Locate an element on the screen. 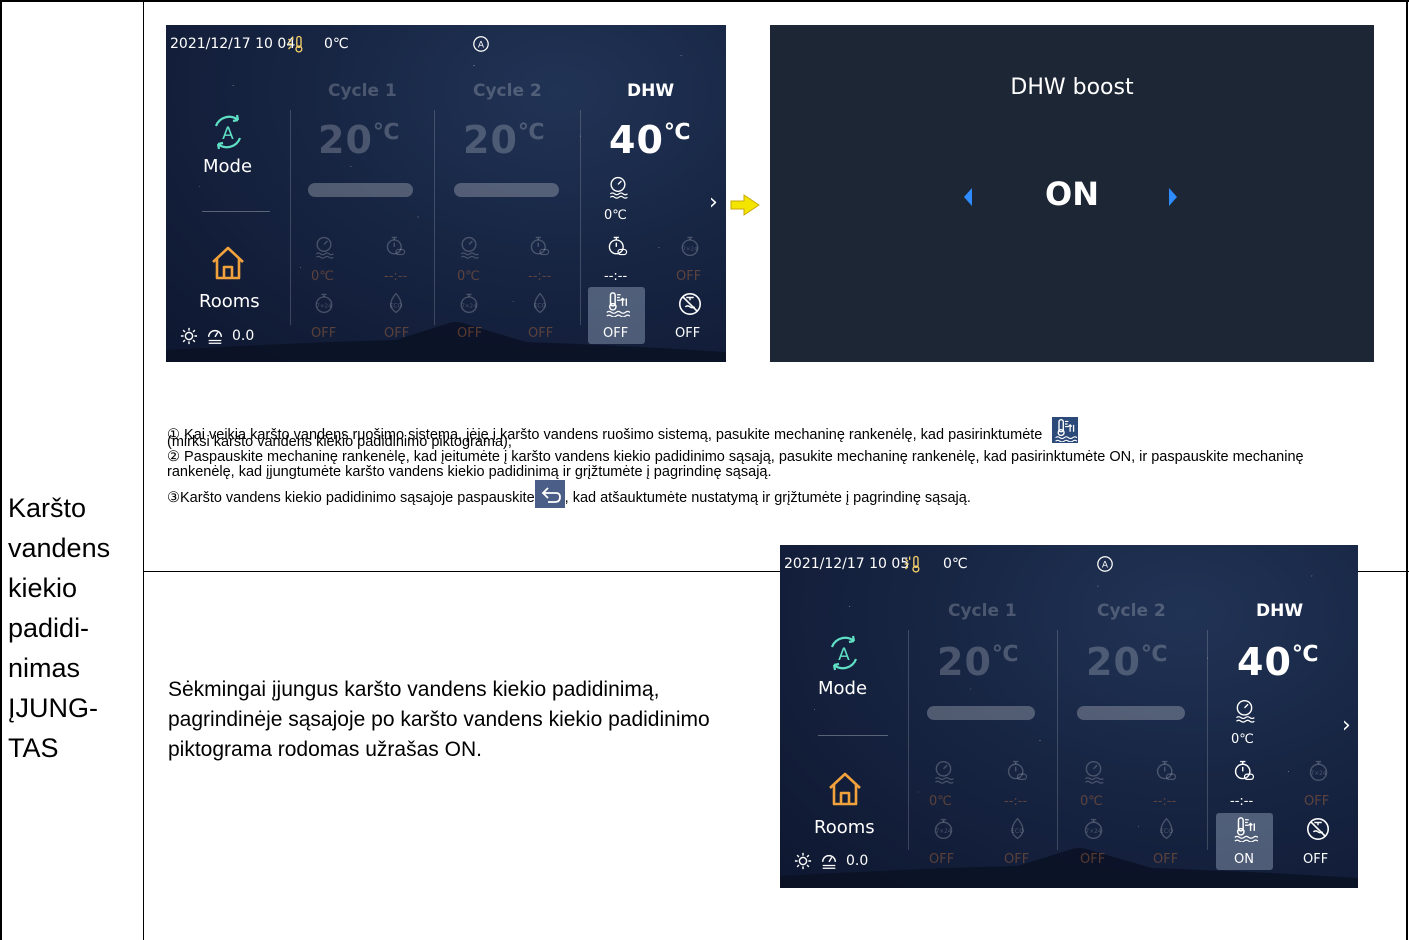 Image resolution: width=1409 pixels, height=940 pixels. cycle1-timer: --:-- is located at coordinates (396, 276).